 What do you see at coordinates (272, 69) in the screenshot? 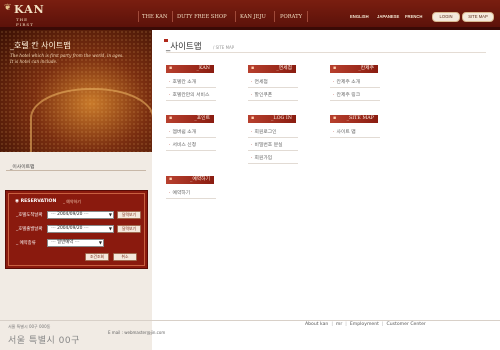
I see `category-duty-free: ▪ _면세점` at bounding box center [272, 69].